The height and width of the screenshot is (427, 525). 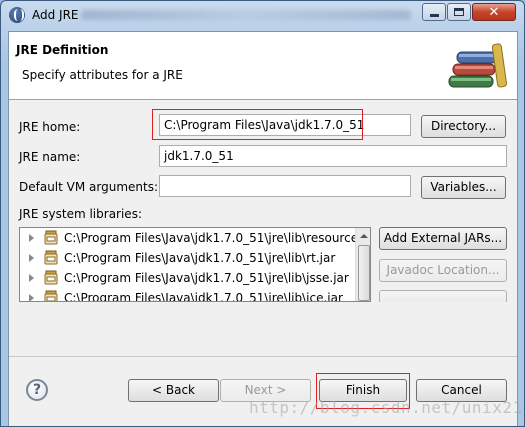 I want to click on vm-args-label: Default VM arguments:, so click(x=89, y=187).